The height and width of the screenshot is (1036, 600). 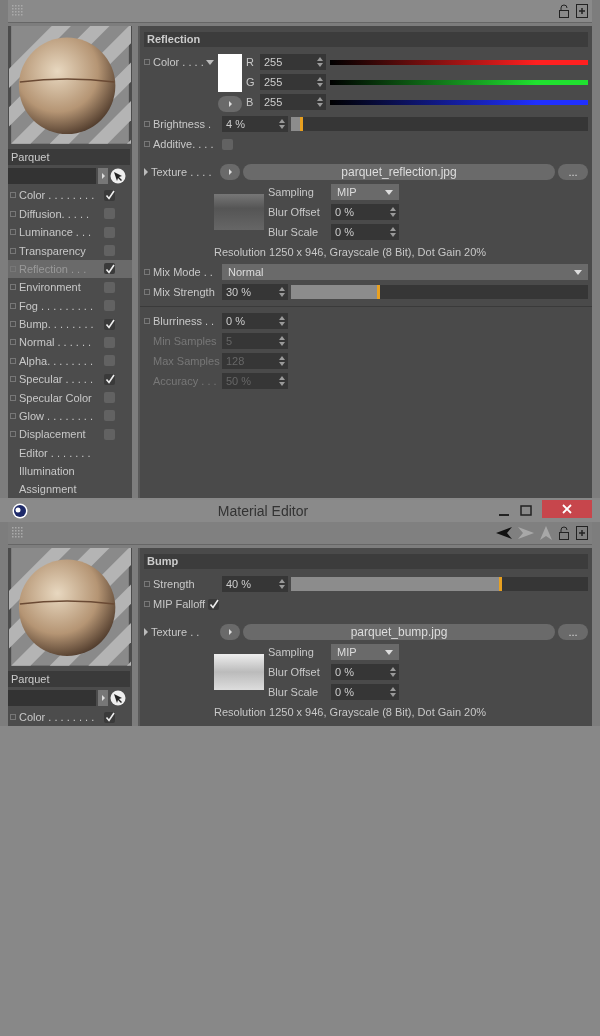 What do you see at coordinates (526, 511) in the screenshot?
I see `maximize-icon` at bounding box center [526, 511].